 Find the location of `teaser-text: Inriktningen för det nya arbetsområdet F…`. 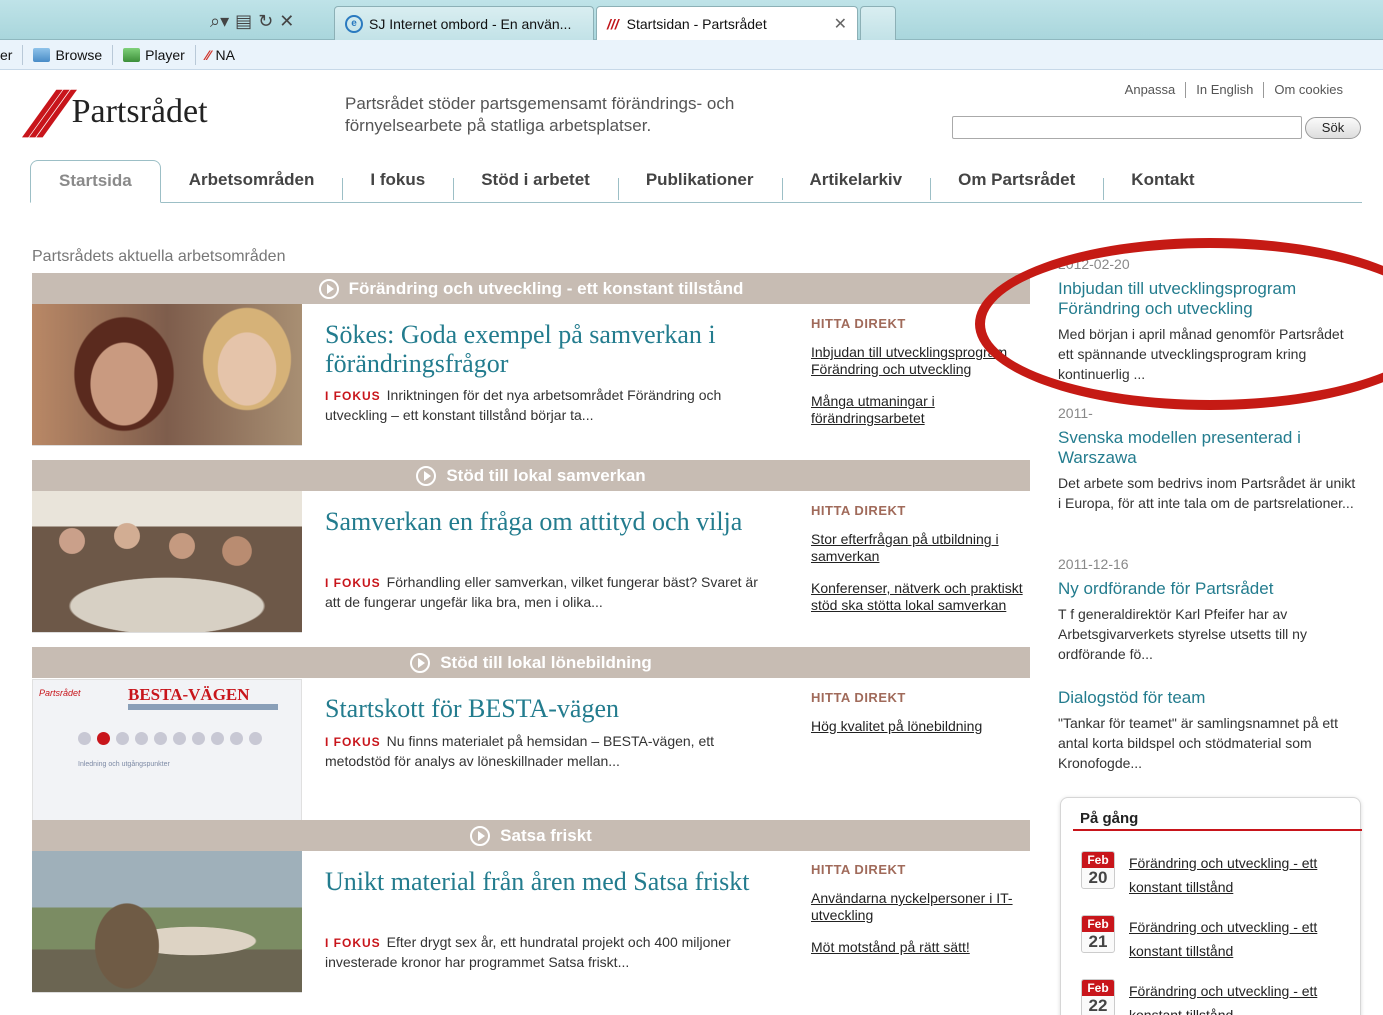

teaser-text: Inriktningen för det nya arbetsområdet F… is located at coordinates (523, 405).